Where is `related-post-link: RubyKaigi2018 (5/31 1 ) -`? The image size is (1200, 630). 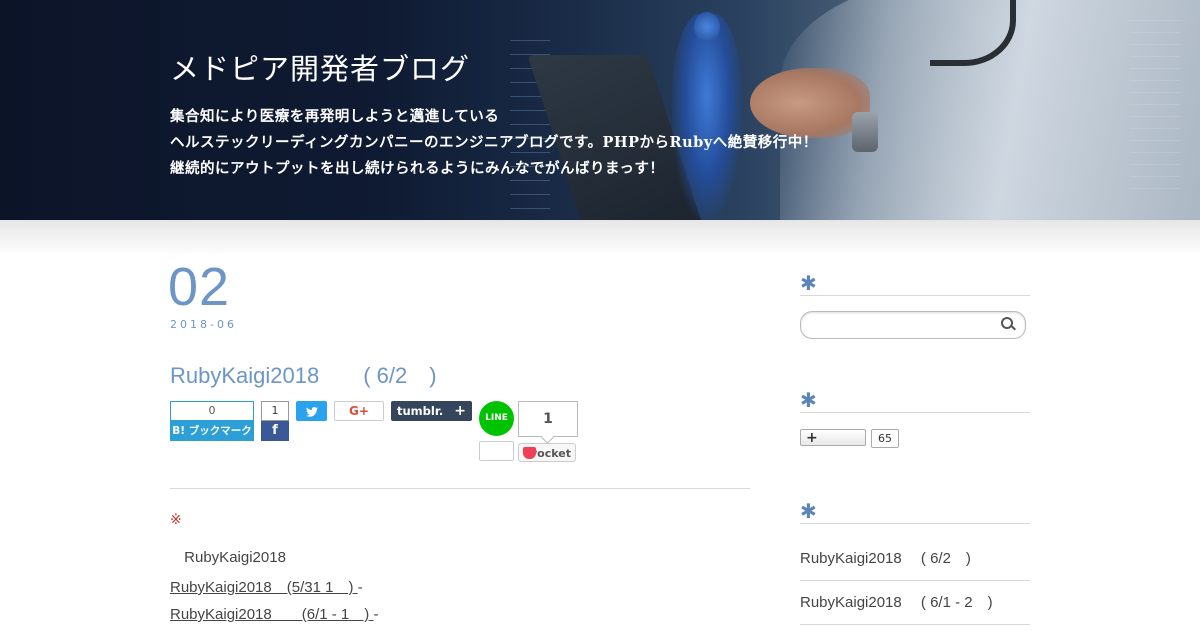
related-post-link: RubyKaigi2018 (5/31 1 ) - is located at coordinates (266, 586).